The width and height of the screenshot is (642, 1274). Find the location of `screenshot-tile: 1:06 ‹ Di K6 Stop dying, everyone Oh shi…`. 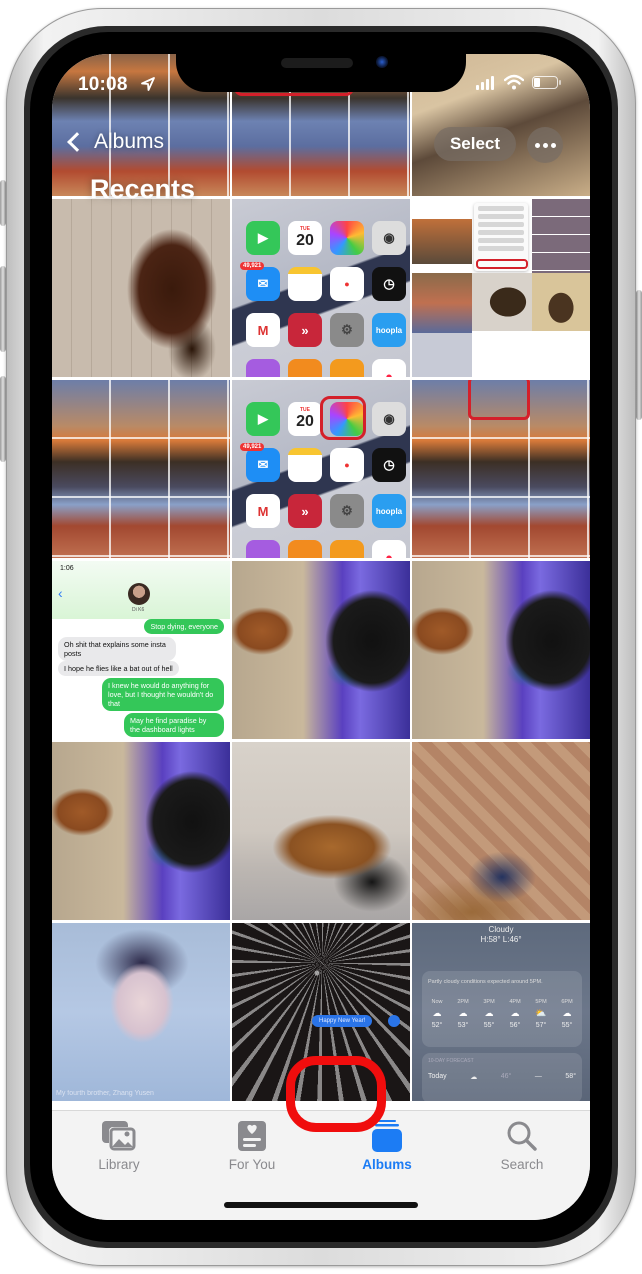

screenshot-tile: 1:06 ‹ Di K6 Stop dying, everyone Oh shi… is located at coordinates (141, 650).